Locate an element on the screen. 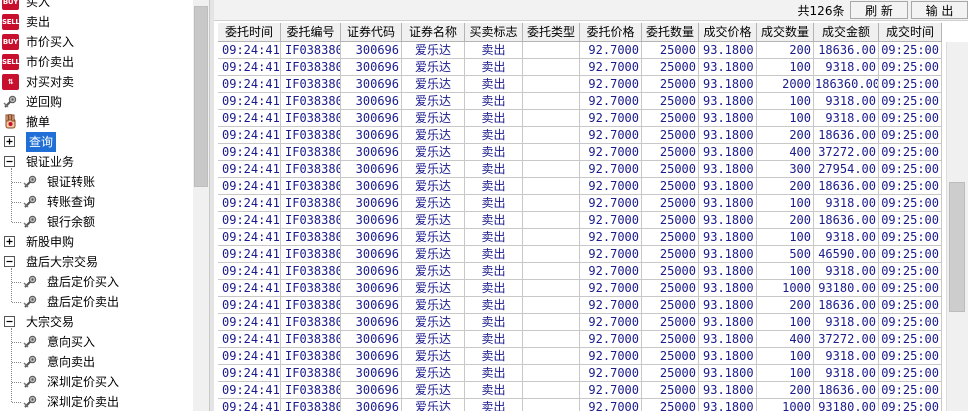 The image size is (968, 411). tree-item: SELL 市价卖出 is located at coordinates (96, 62).